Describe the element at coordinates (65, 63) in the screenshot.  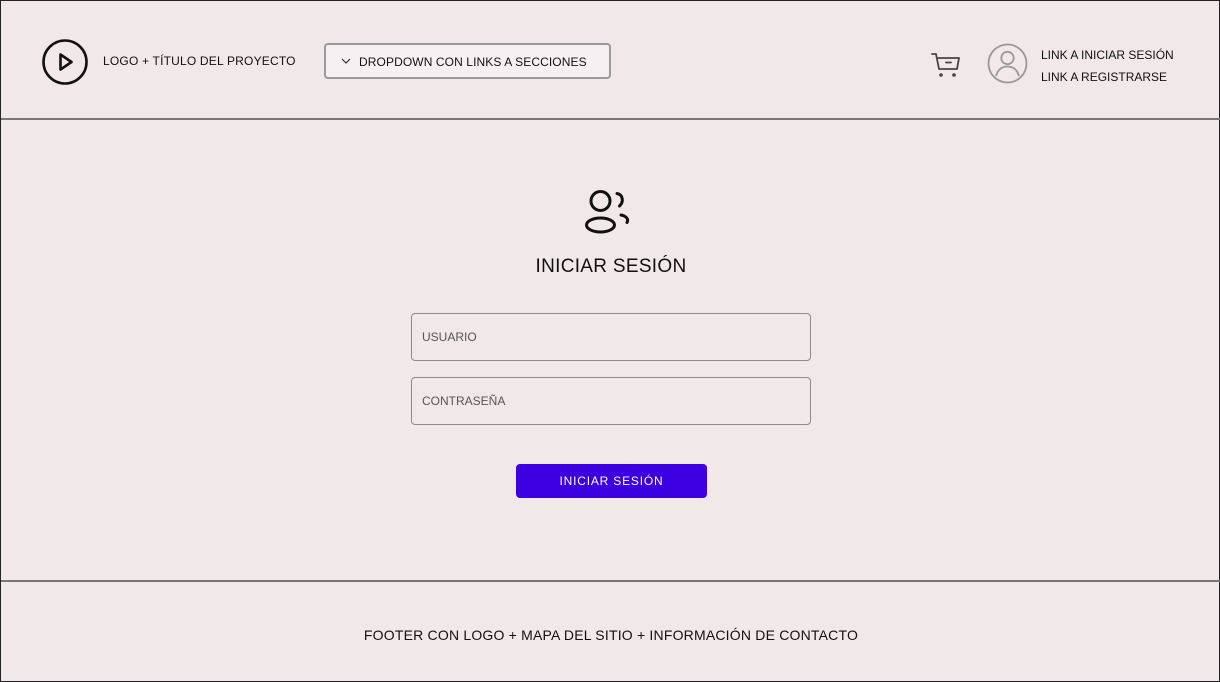
I see `play-logo-icon` at that location.